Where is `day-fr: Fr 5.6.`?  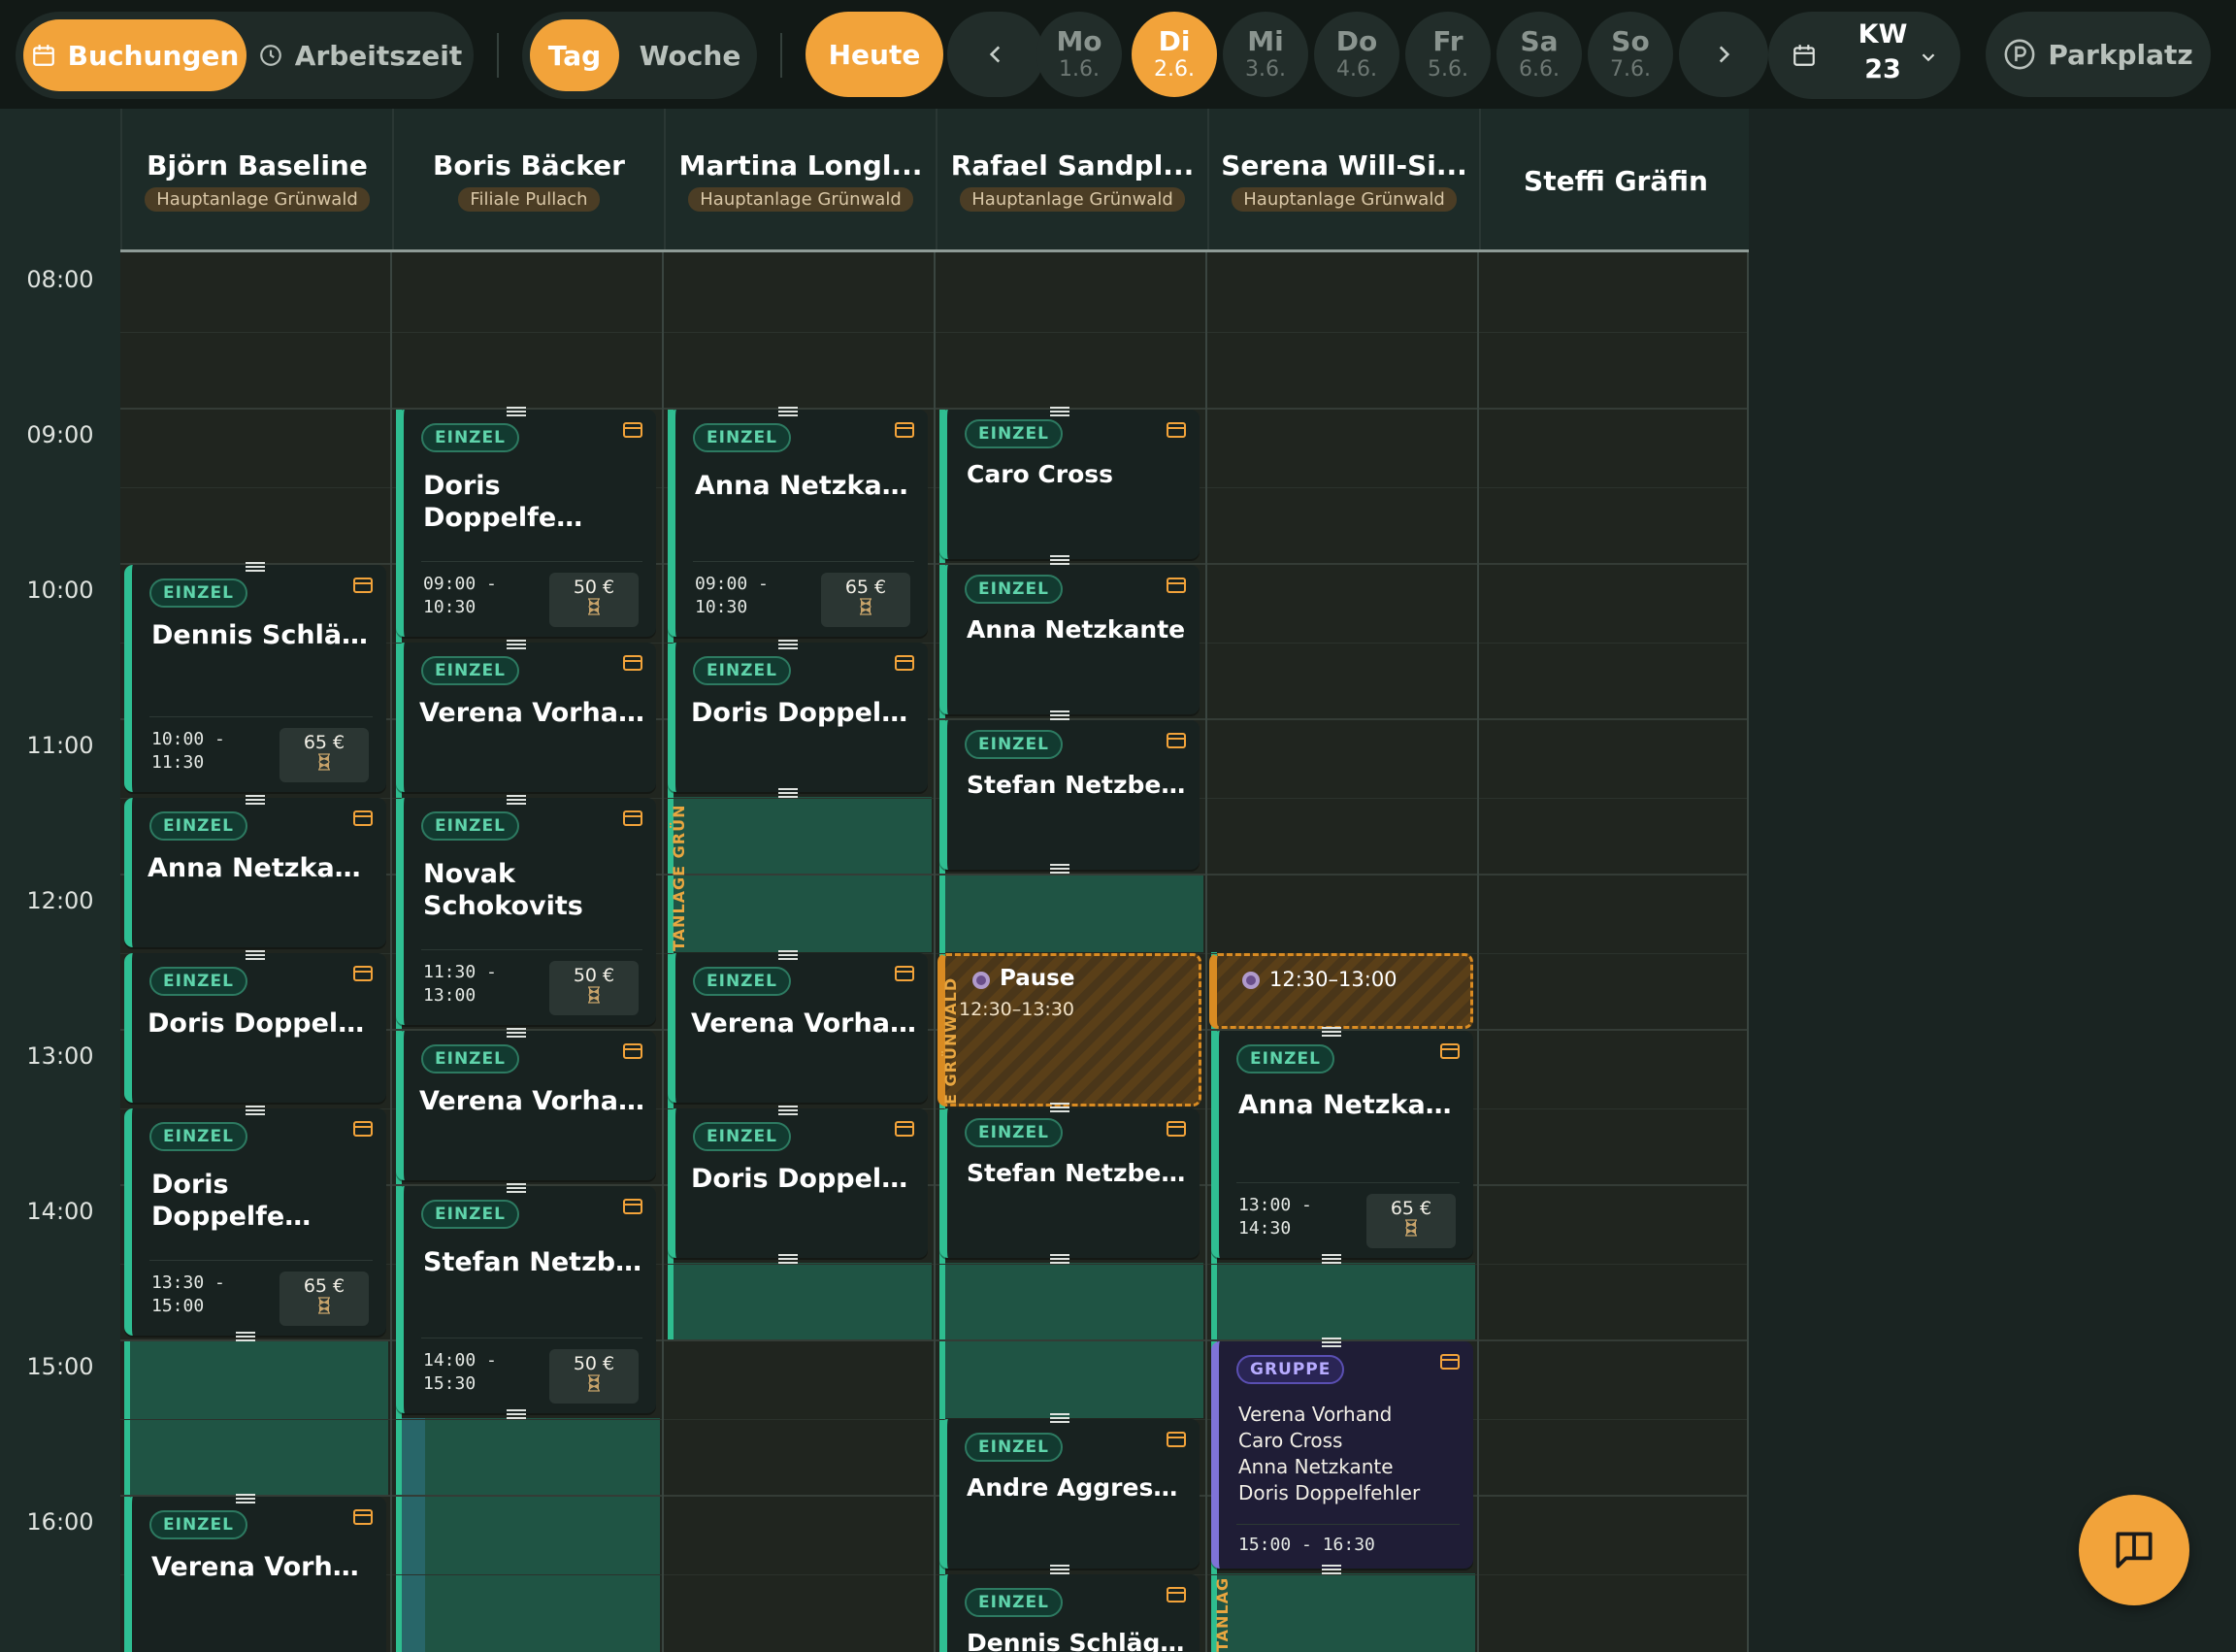 day-fr: Fr 5.6. is located at coordinates (1448, 55).